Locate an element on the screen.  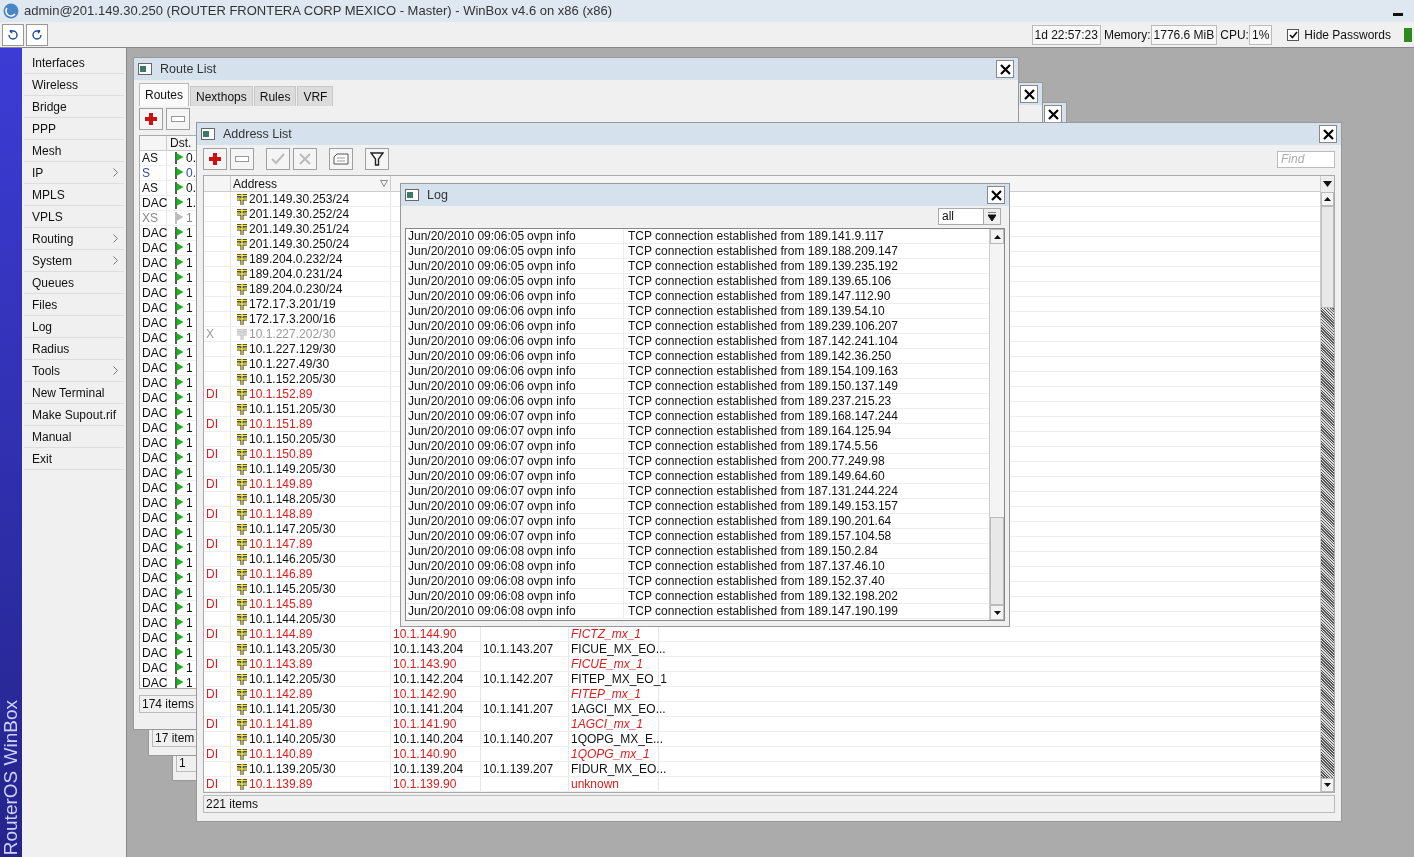
column-menu-button is located at coordinates (1327, 184).